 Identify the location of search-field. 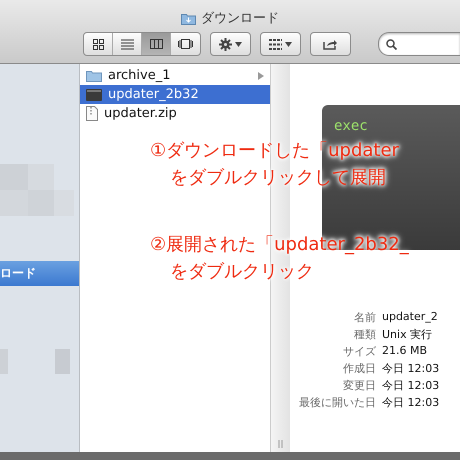
(419, 44).